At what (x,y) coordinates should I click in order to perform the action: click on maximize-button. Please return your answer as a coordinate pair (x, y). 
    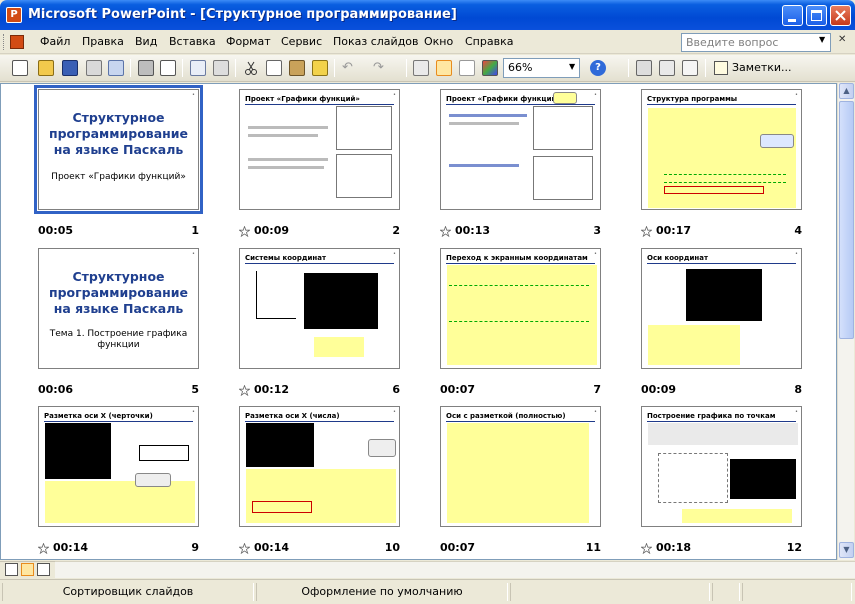
    Looking at the image, I should click on (816, 15).